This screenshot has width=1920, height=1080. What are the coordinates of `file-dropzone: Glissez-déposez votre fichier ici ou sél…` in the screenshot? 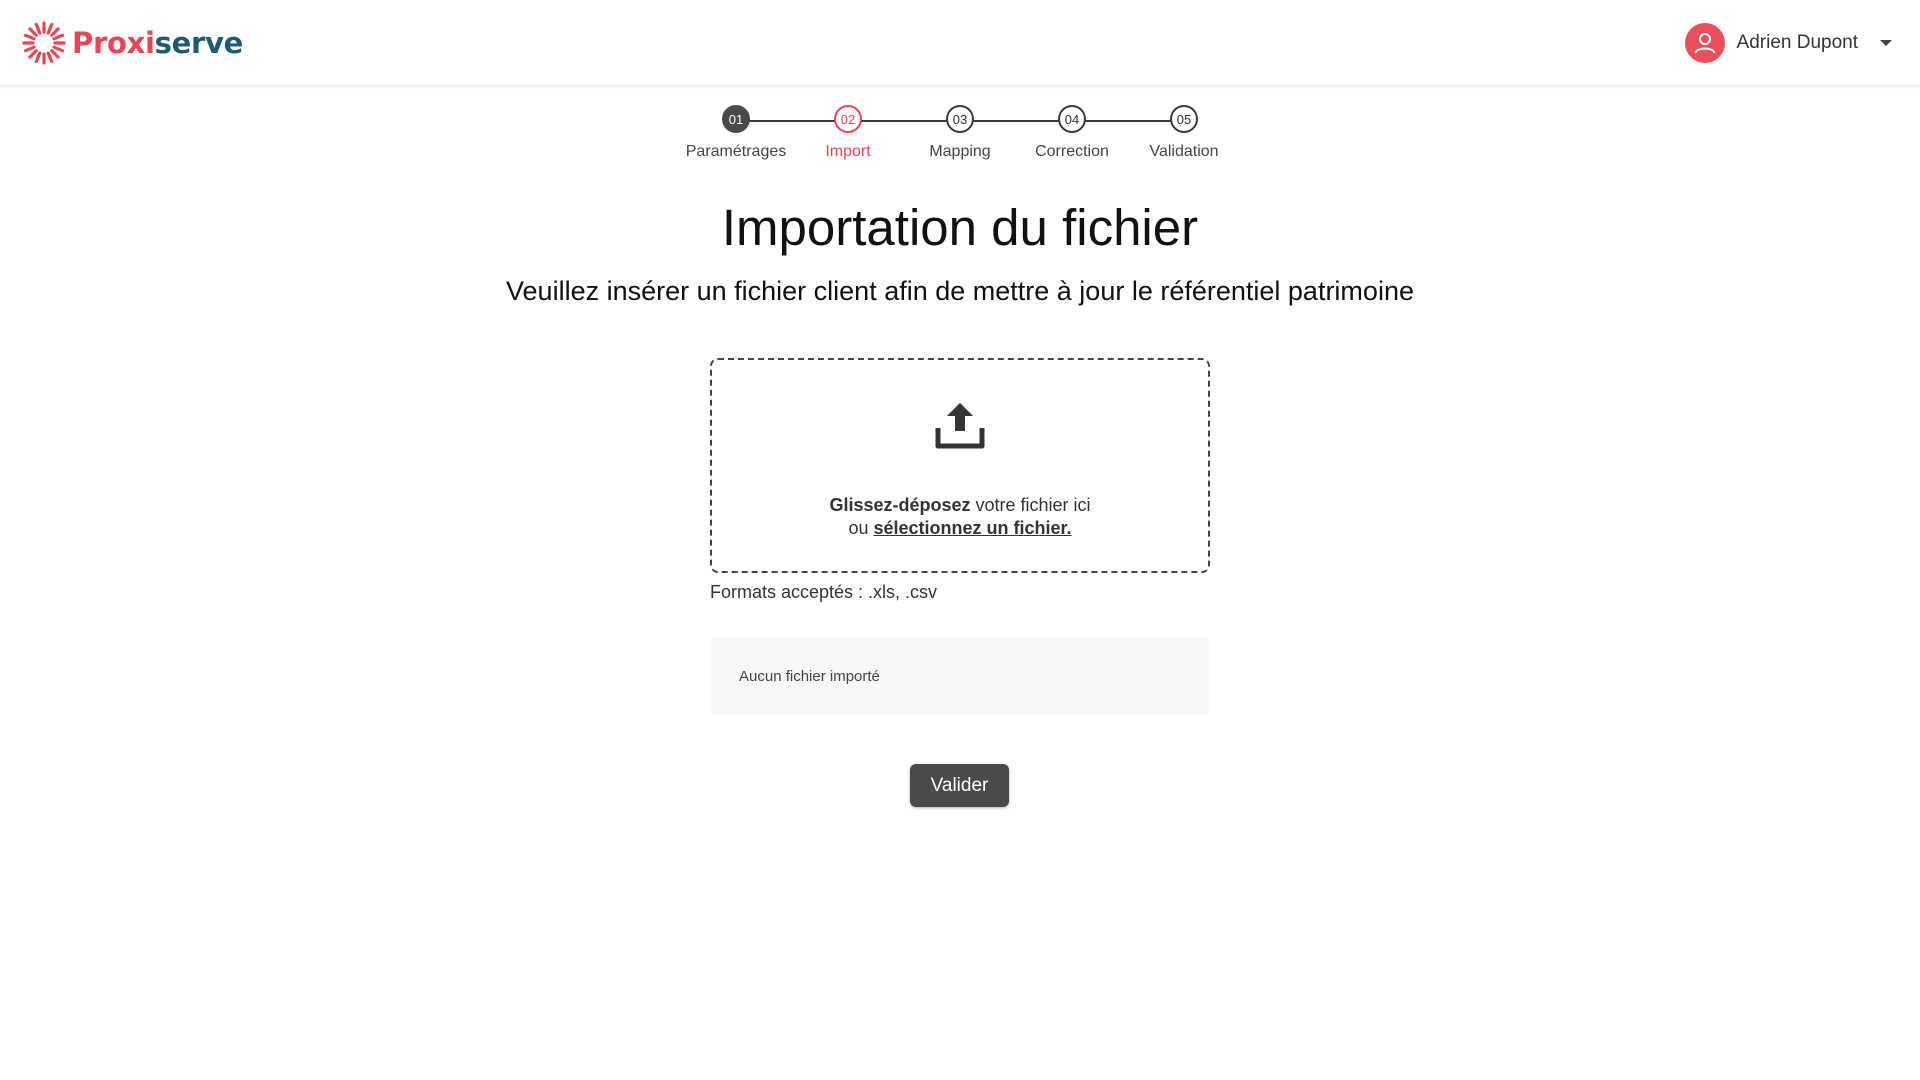 It's located at (960, 465).